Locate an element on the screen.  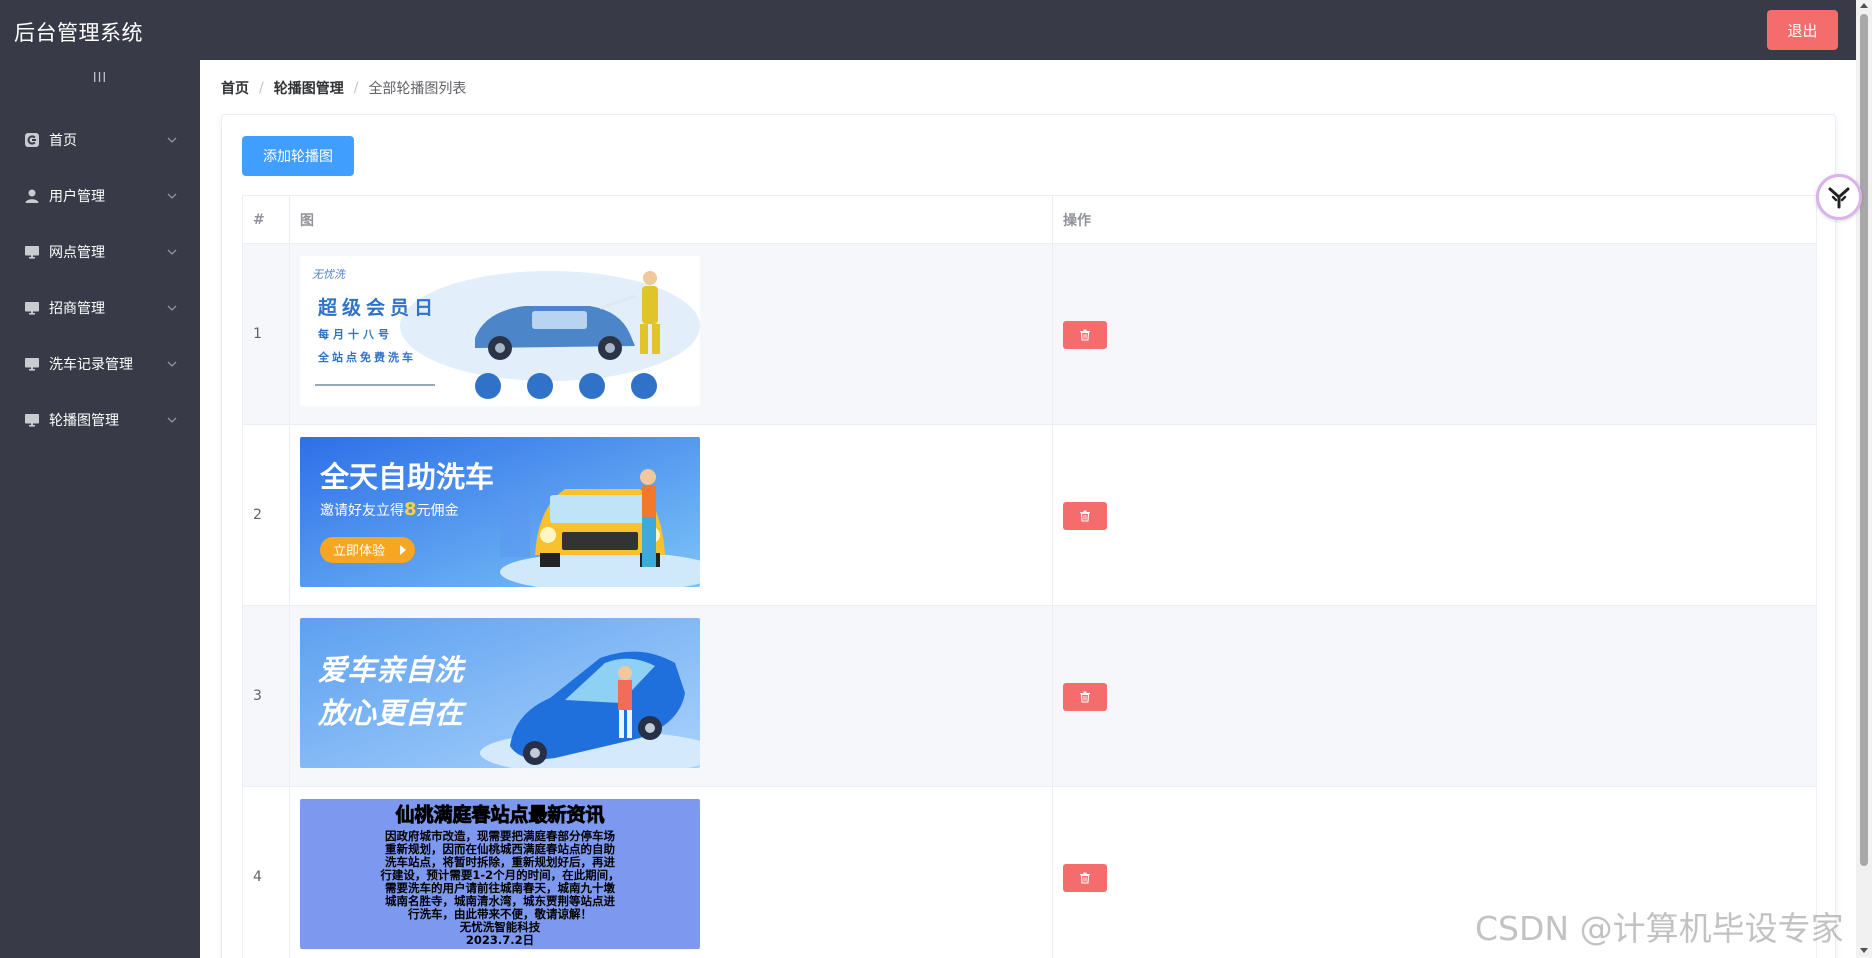
sidebar-item-wash-records: 洗车记录管理 is located at coordinates (100, 364).